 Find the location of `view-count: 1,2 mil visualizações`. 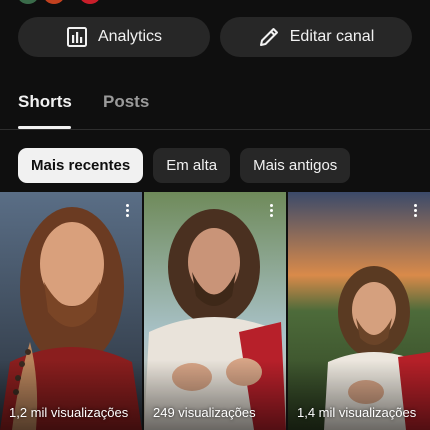

view-count: 1,2 mil visualizações is located at coordinates (69, 412).